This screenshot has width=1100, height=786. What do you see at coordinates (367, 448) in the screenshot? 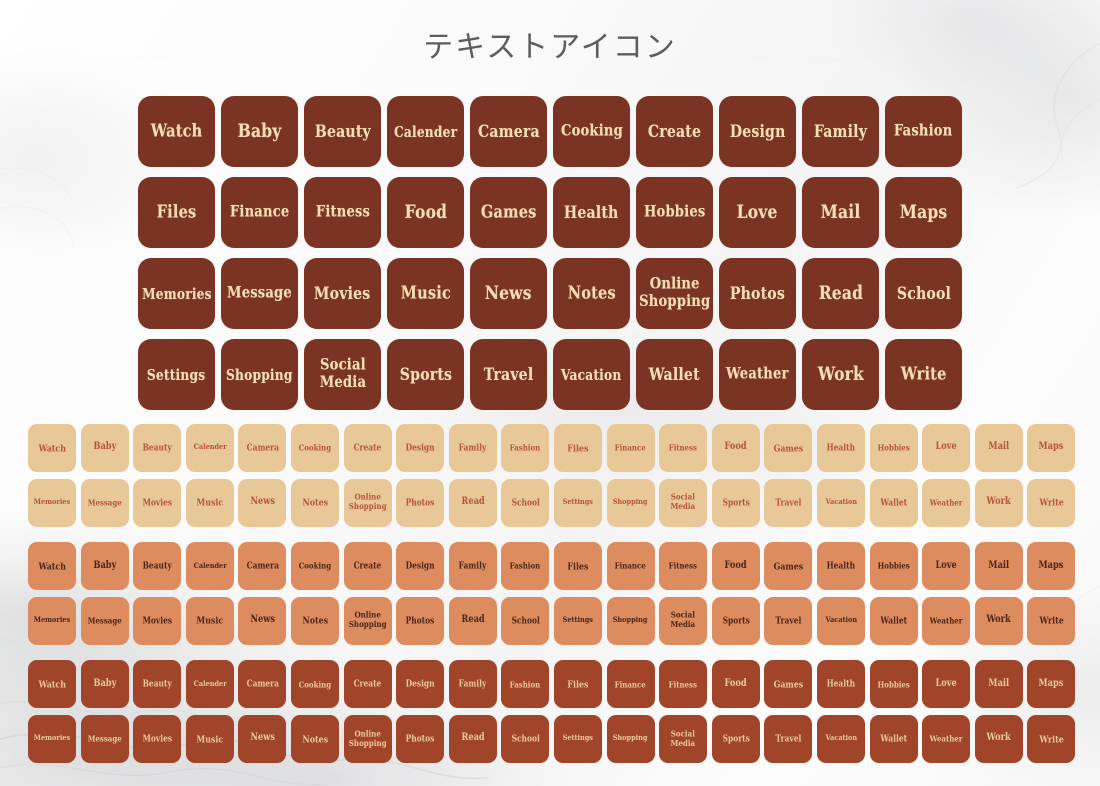
I see `small-tile-tan-create: Create` at bounding box center [367, 448].